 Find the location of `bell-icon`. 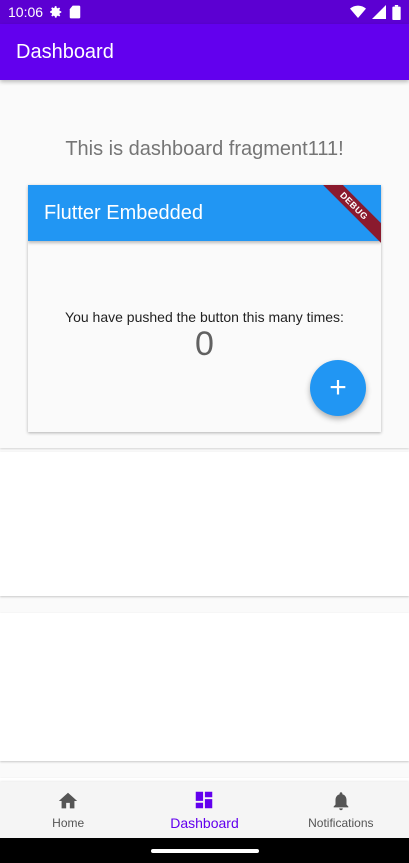

bell-icon is located at coordinates (341, 801).